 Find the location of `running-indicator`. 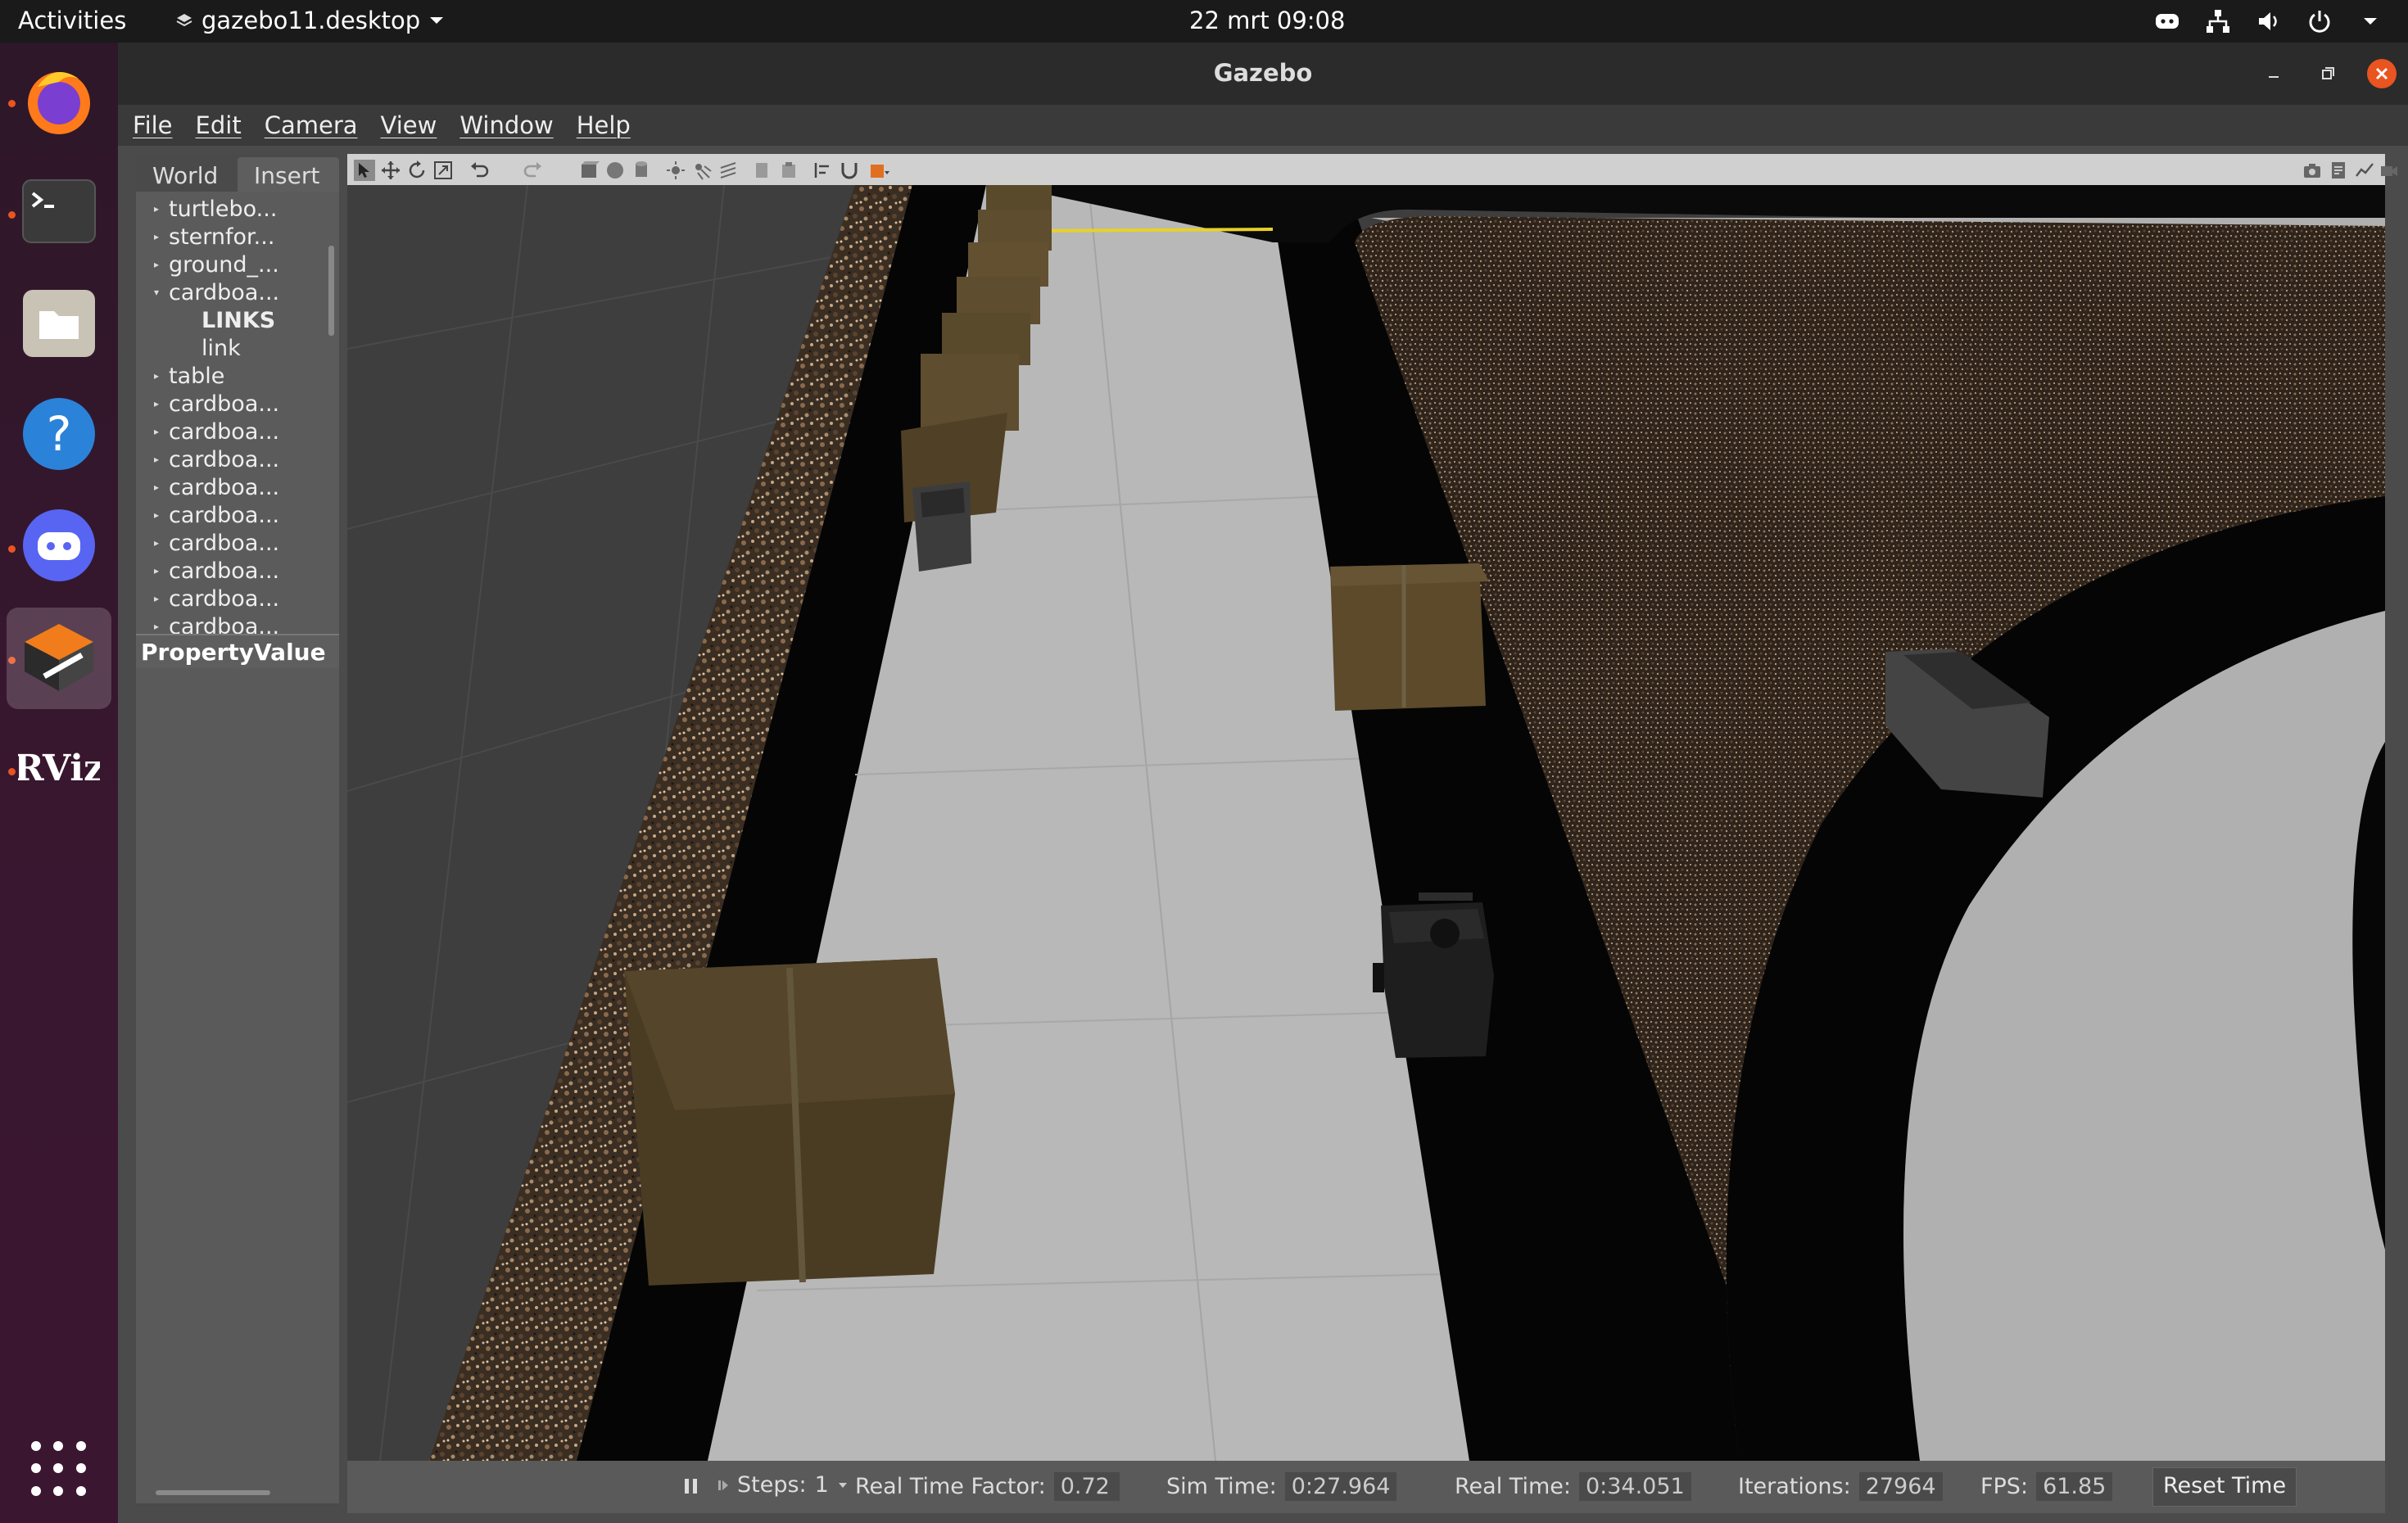

running-indicator is located at coordinates (12, 549).